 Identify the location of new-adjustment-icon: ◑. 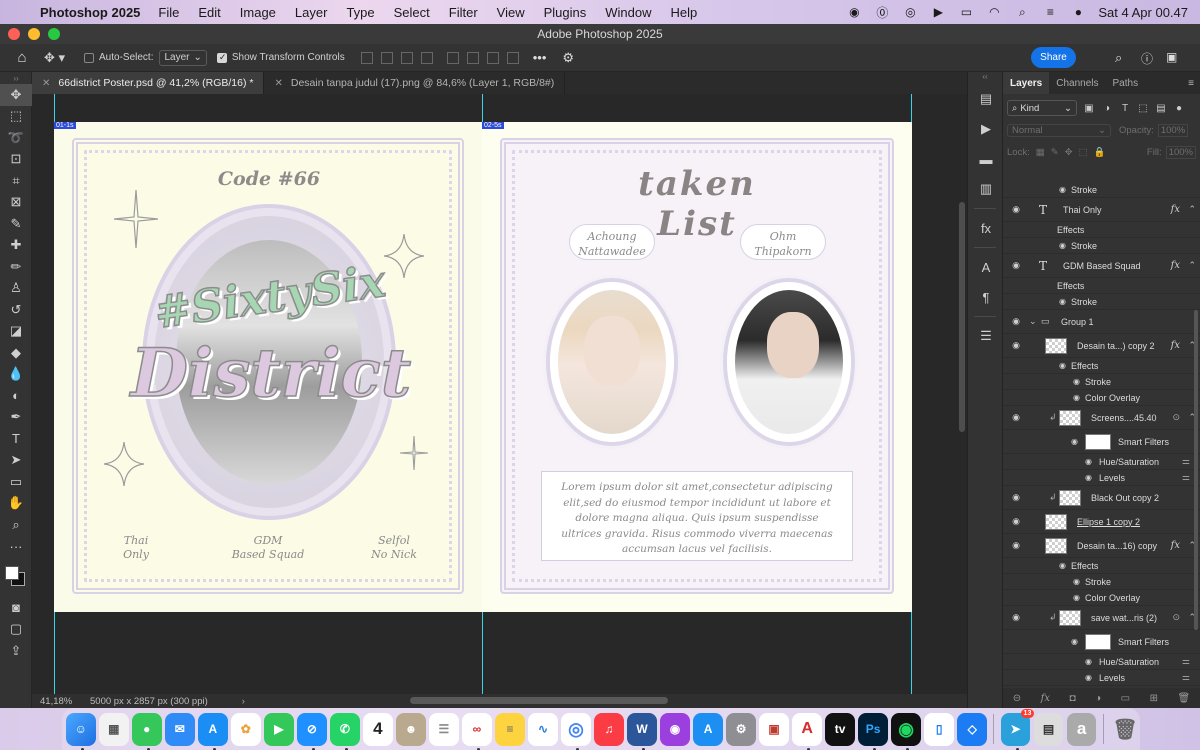
(1098, 698).